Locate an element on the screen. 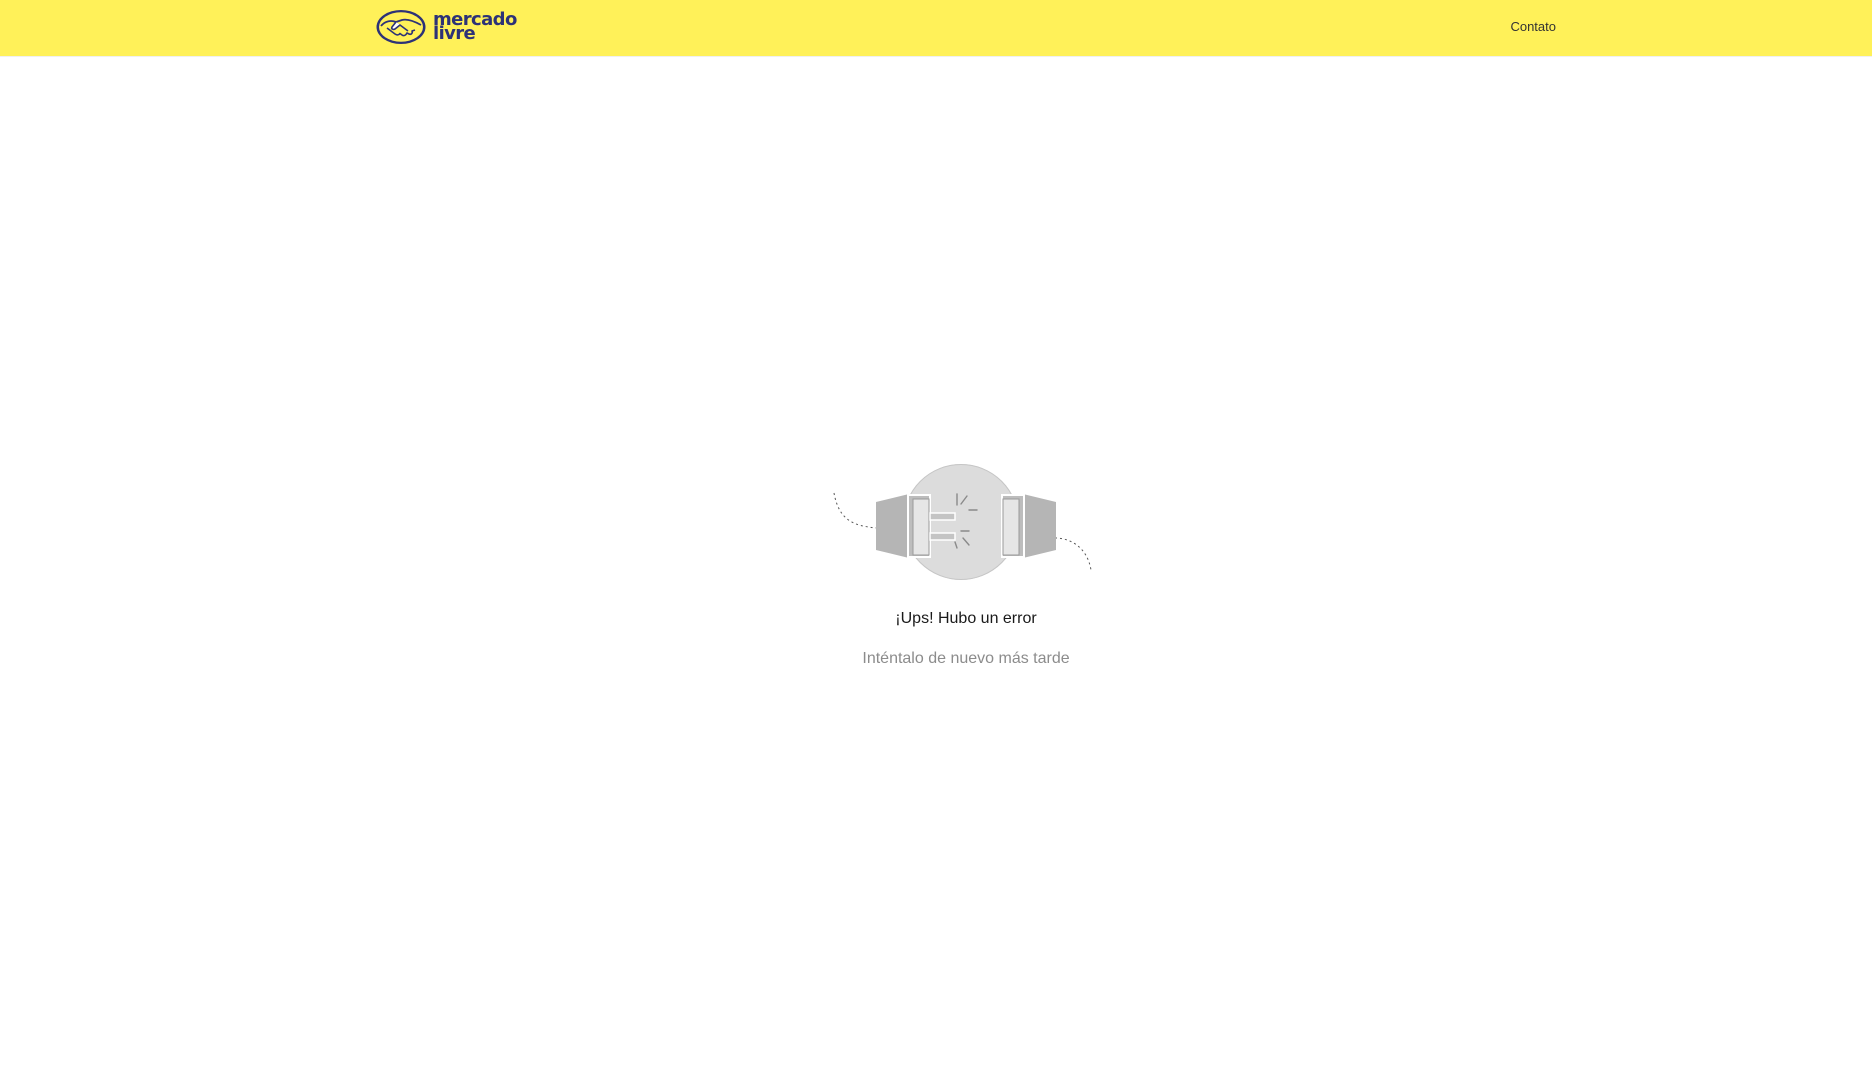  logo-text-line2: livre is located at coordinates (454, 33).